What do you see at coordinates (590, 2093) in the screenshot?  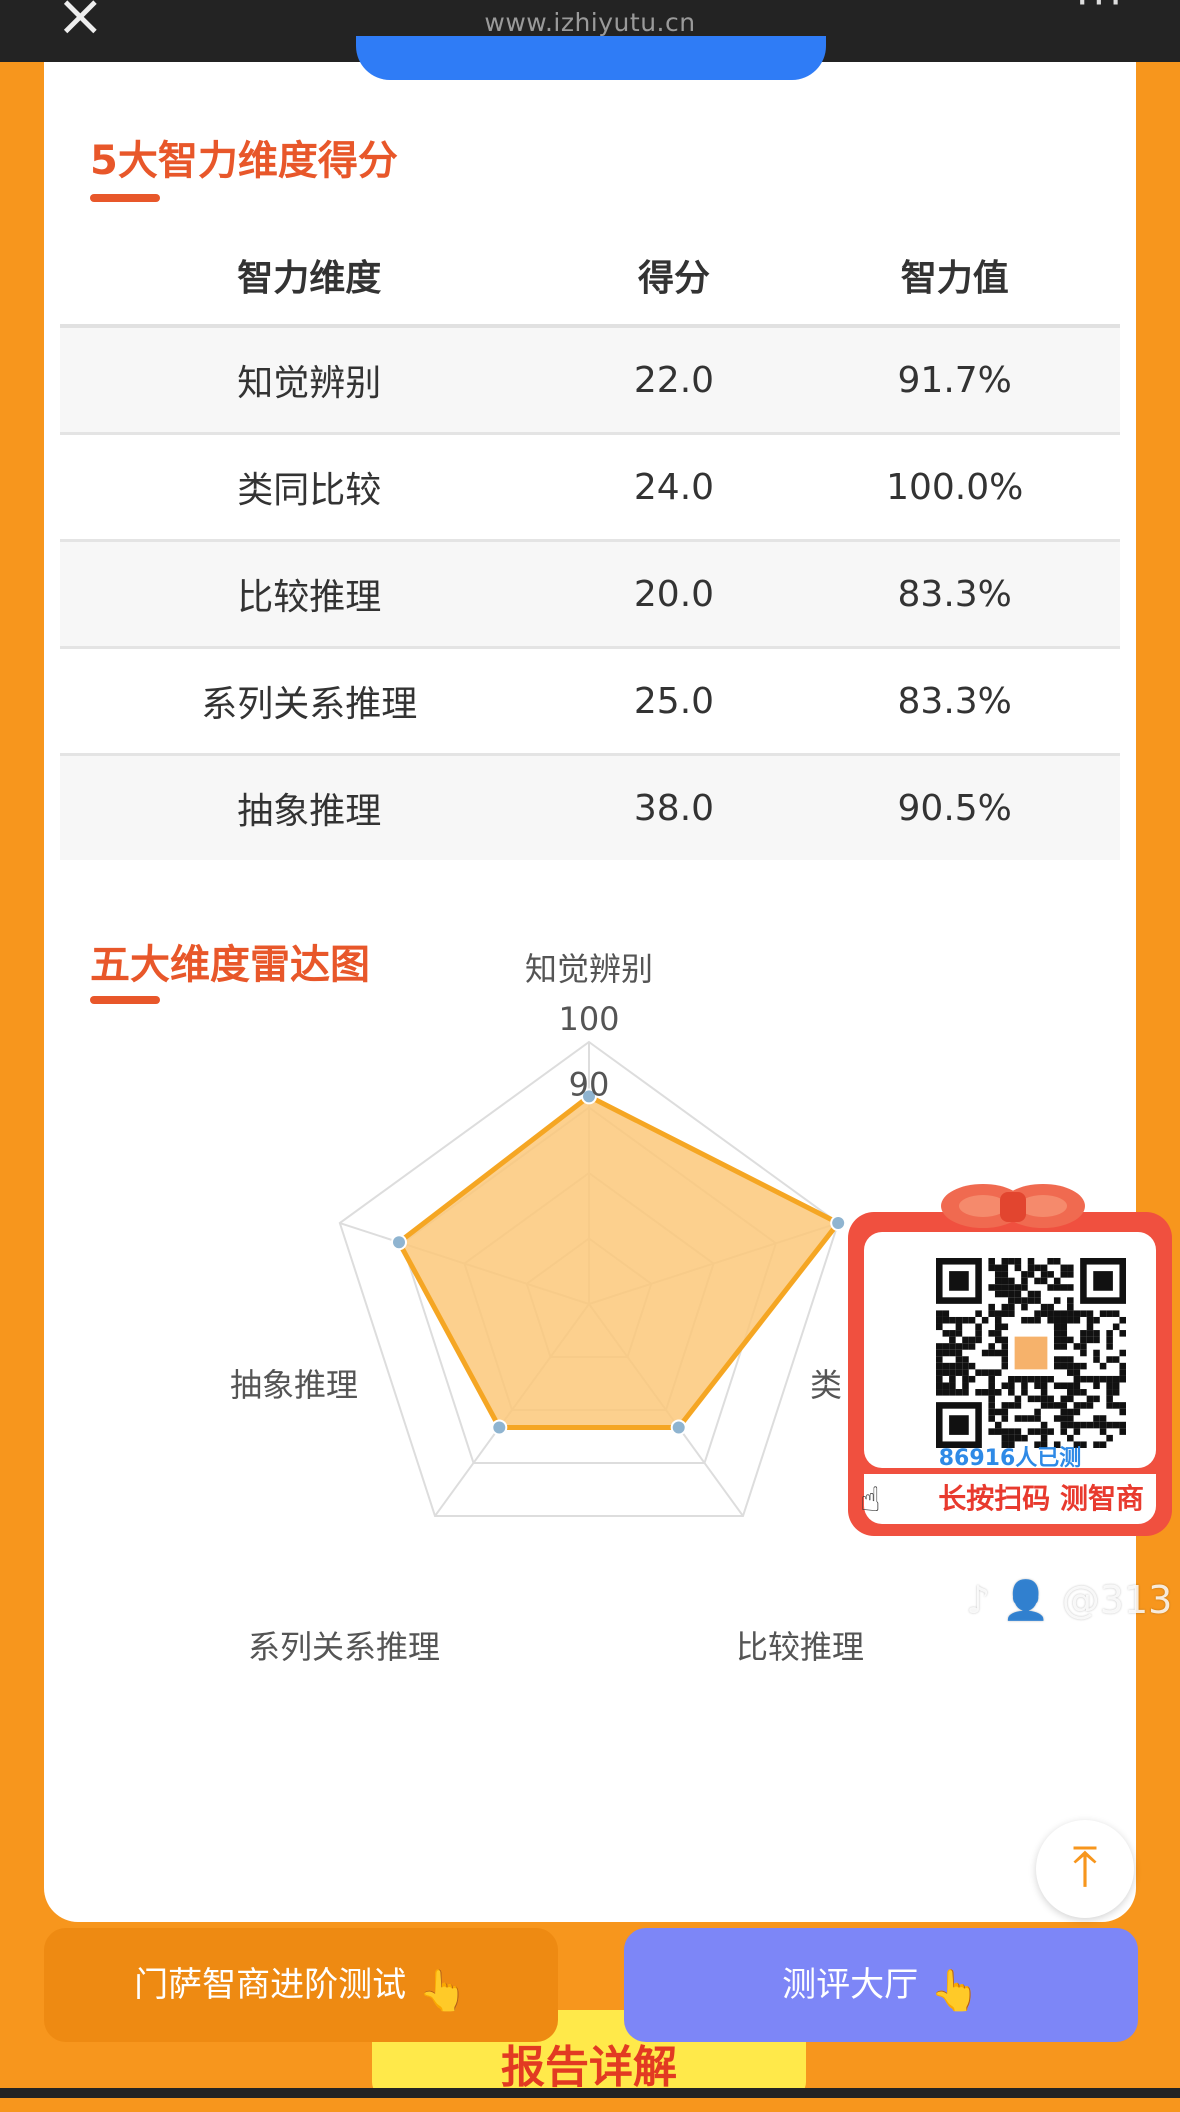 I see `bottom-bar` at bounding box center [590, 2093].